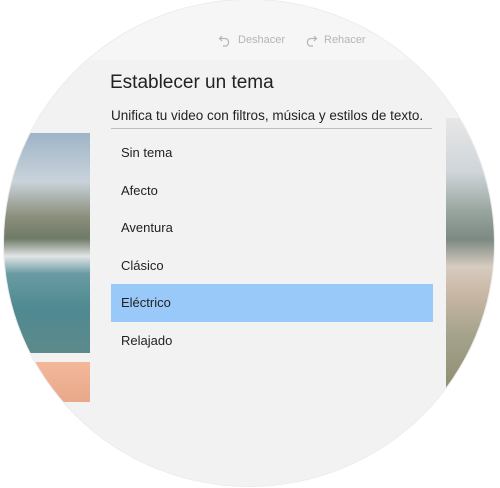  What do you see at coordinates (249, 30) in the screenshot?
I see `toolbar: Deshacer Rehacer` at bounding box center [249, 30].